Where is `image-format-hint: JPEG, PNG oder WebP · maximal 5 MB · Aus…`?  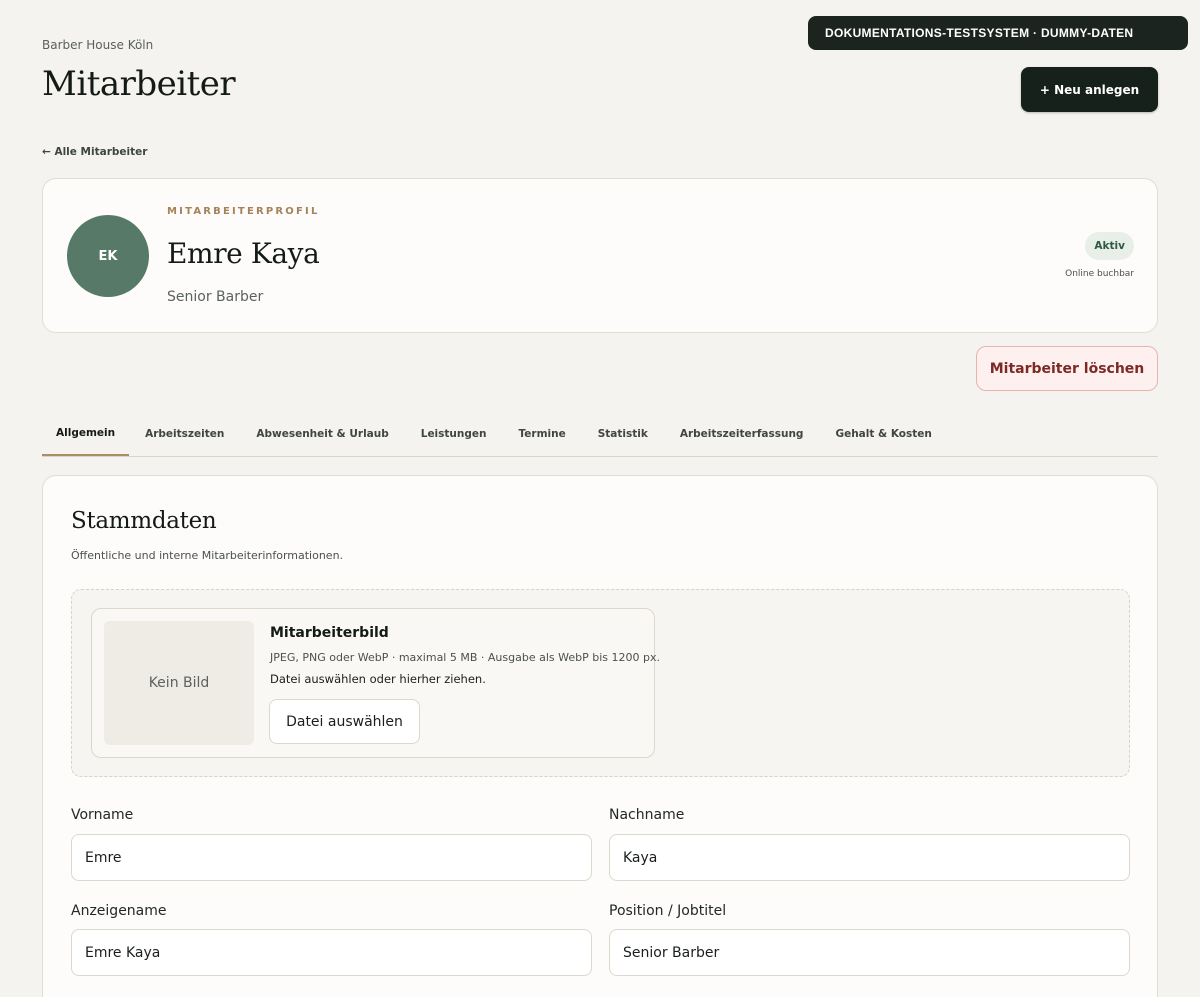
image-format-hint: JPEG, PNG oder WebP · maximal 5 MB · Aus… is located at coordinates (465, 657).